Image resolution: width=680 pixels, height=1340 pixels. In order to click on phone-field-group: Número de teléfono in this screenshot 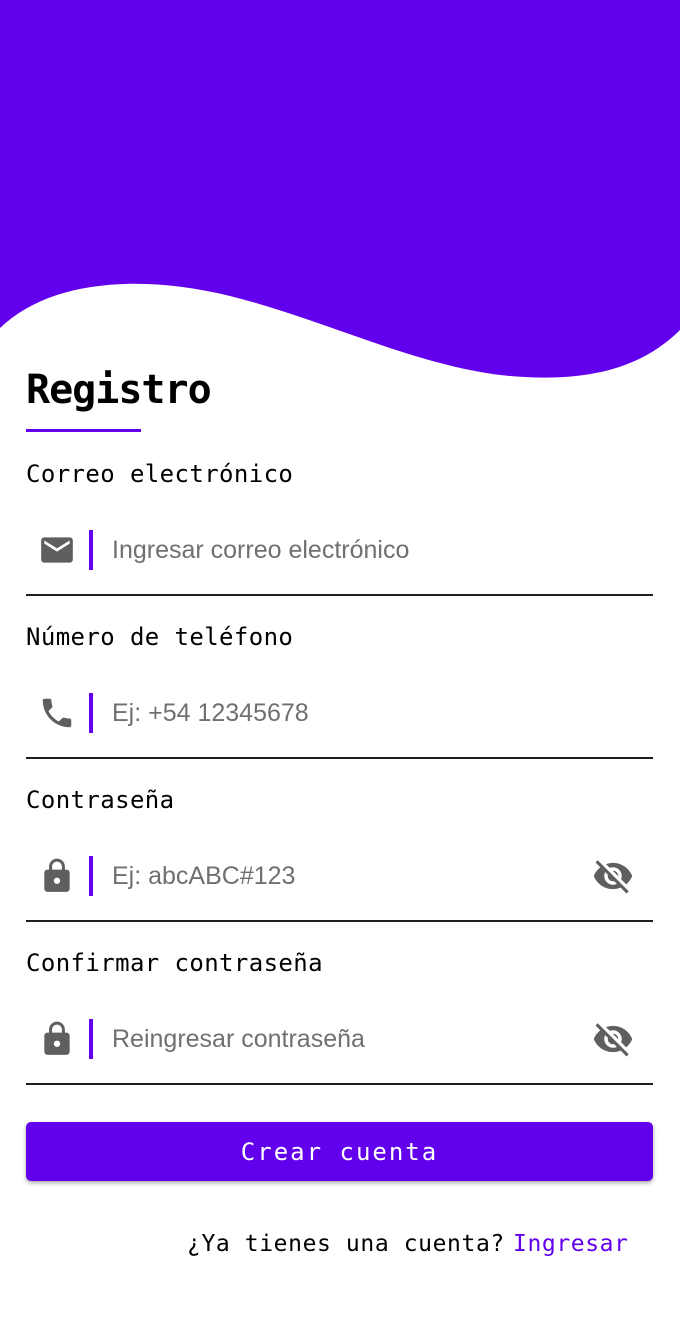, I will do `click(339, 701)`.